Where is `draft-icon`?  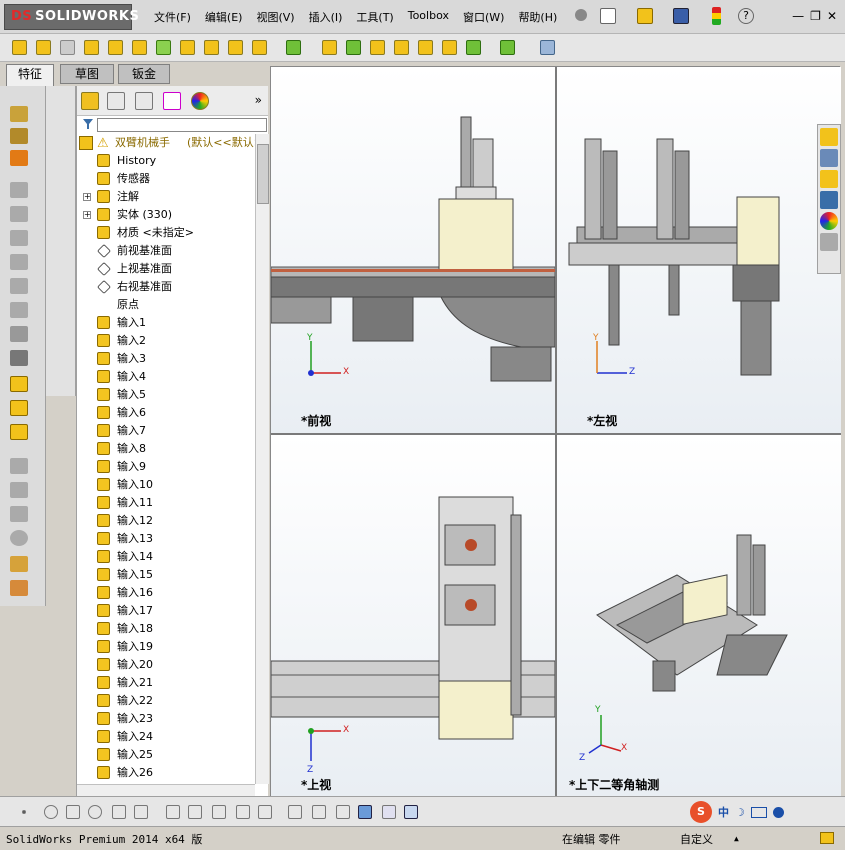 draft-icon is located at coordinates (353, 47).